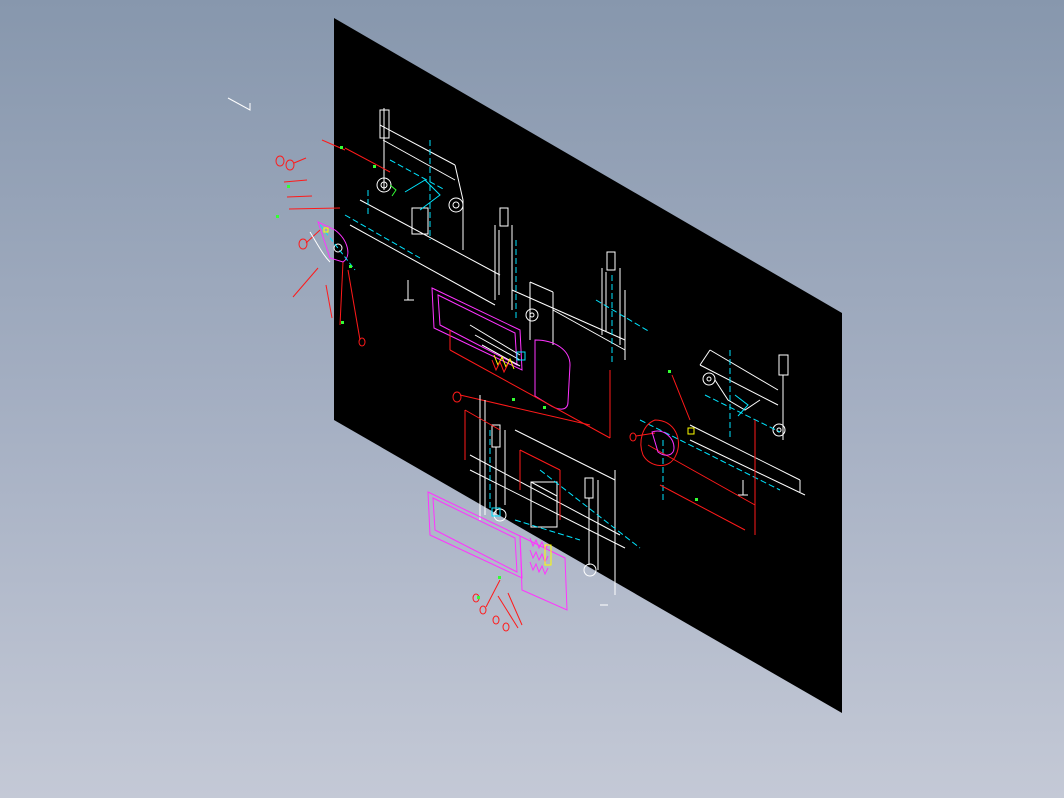 The image size is (1064, 798). I want to click on bottom-annotation-leaders, so click(497, 605).